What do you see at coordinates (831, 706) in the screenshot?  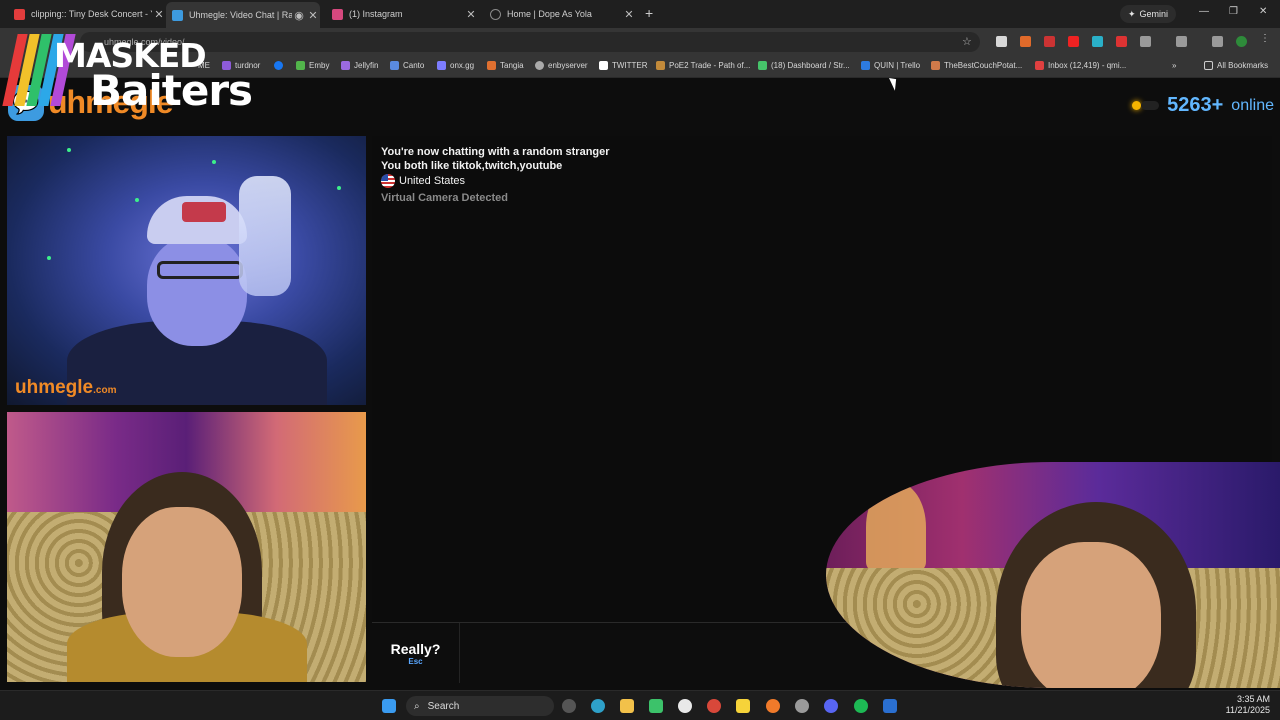 I see `discord-icon` at bounding box center [831, 706].